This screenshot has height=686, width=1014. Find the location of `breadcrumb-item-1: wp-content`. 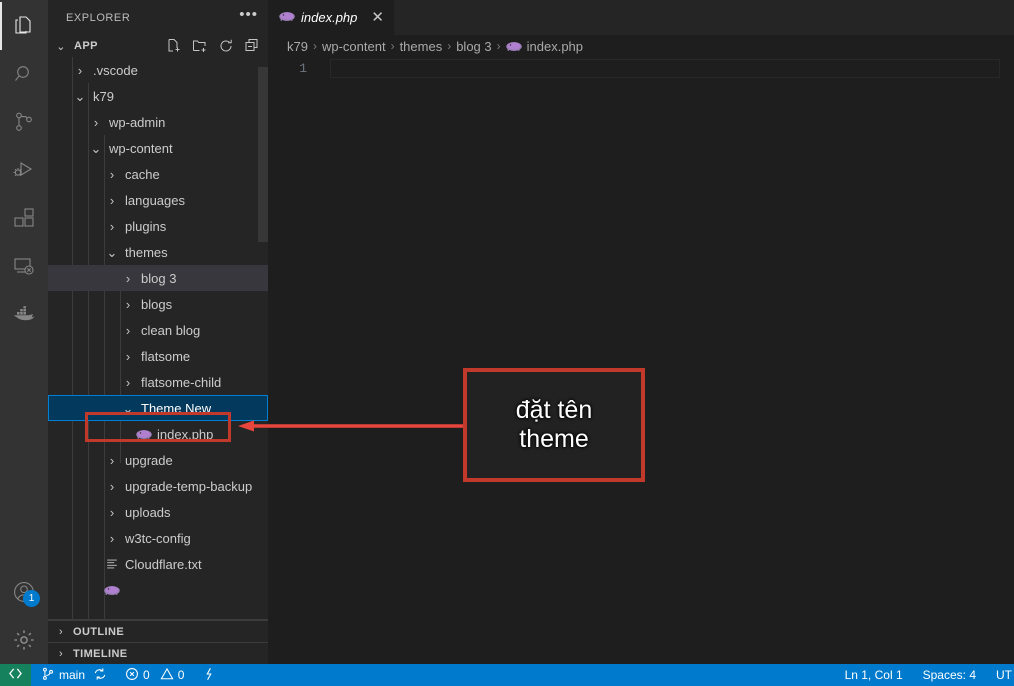

breadcrumb-item-1: wp-content is located at coordinates (354, 46).